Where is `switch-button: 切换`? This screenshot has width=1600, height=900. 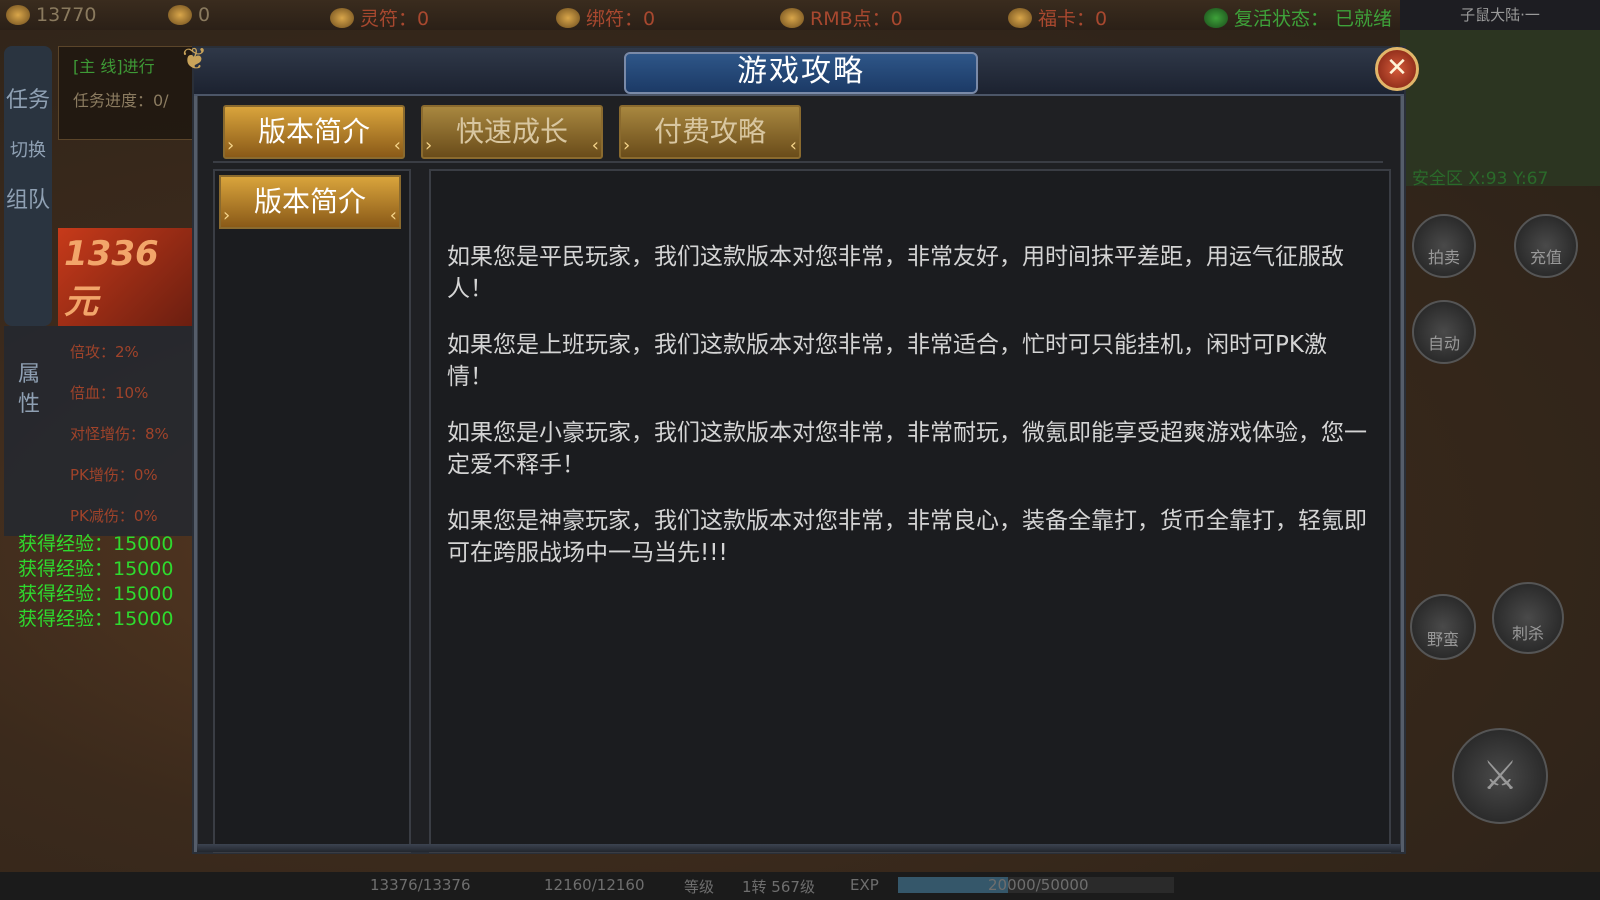
switch-button: 切换 is located at coordinates (28, 151).